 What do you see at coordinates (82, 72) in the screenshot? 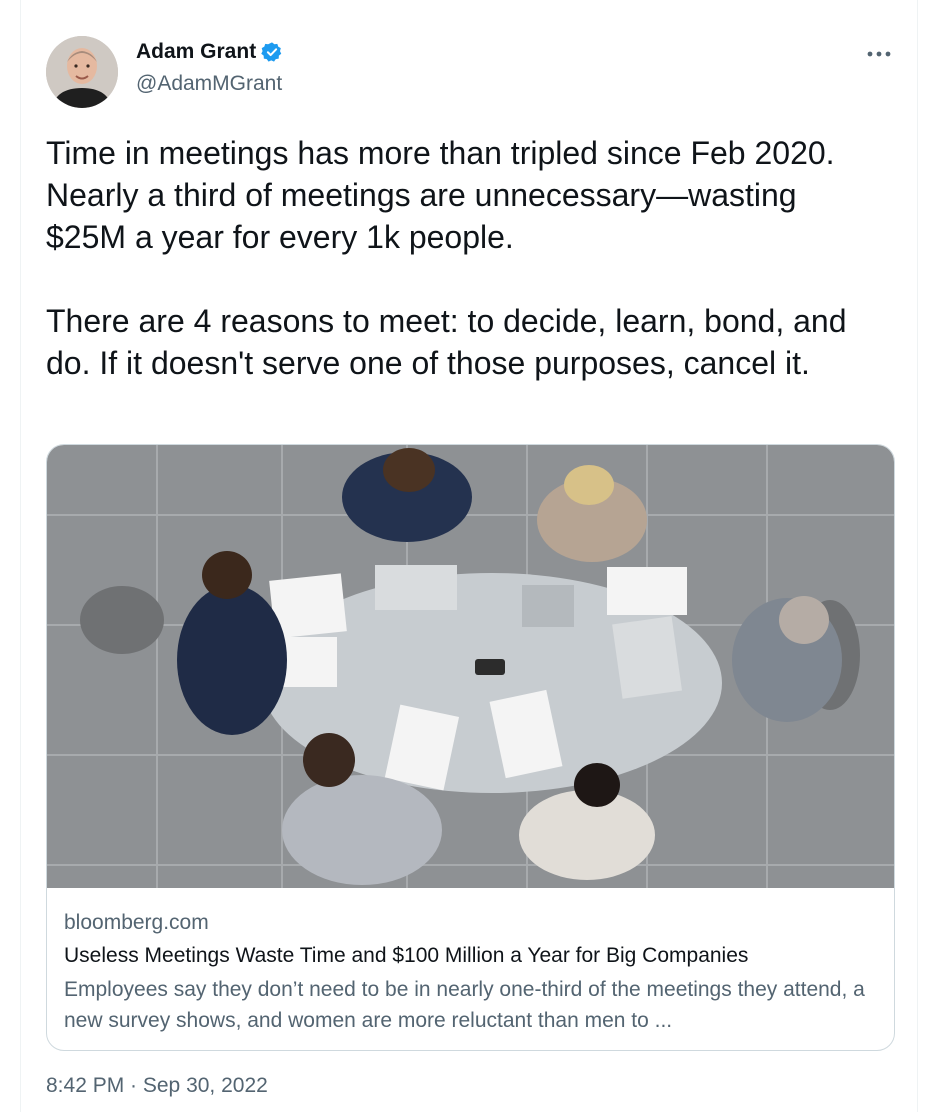
I see `author-avatar` at bounding box center [82, 72].